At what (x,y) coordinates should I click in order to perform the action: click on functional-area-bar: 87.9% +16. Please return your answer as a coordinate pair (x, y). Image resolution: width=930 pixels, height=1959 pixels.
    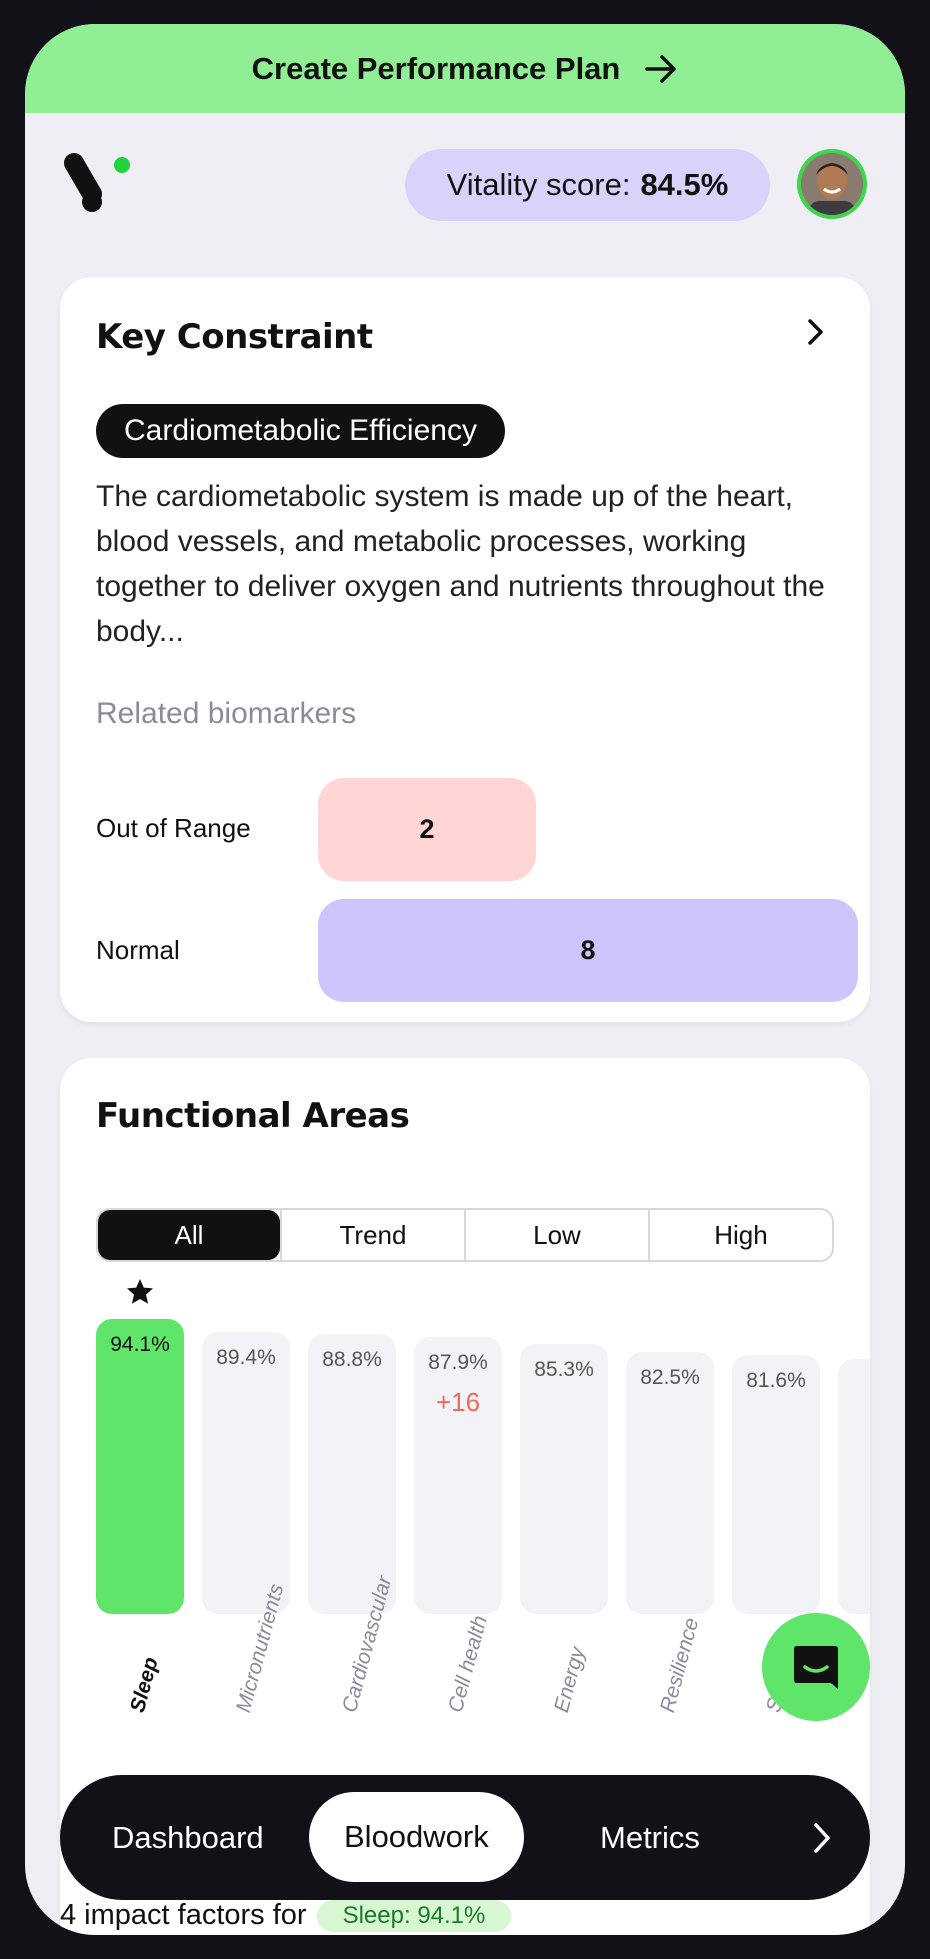
    Looking at the image, I should click on (458, 1475).